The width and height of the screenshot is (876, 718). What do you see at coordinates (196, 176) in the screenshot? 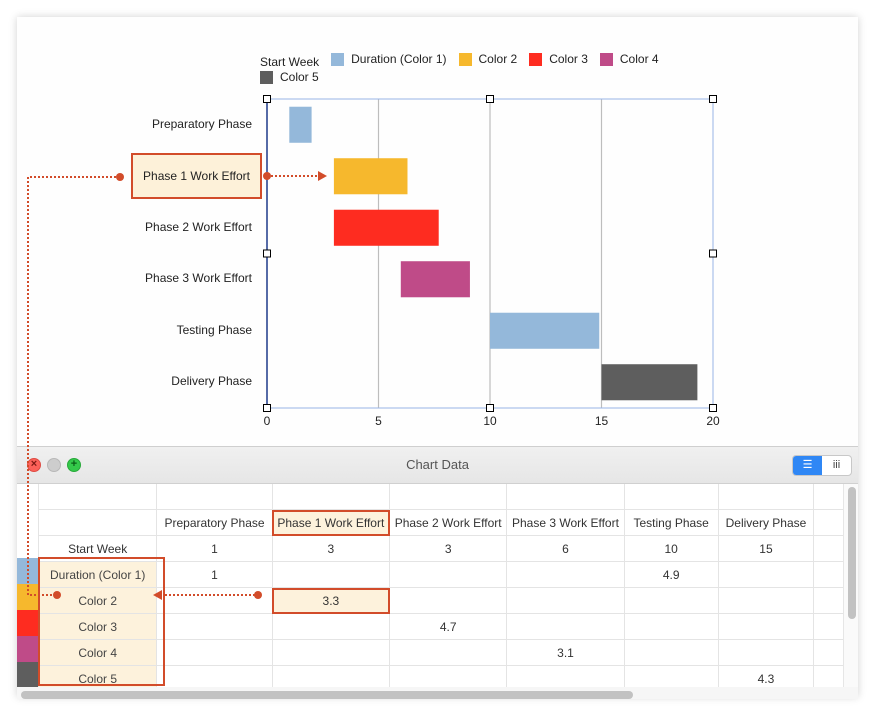
I see `category-label: Phase 1 Work Effort` at bounding box center [196, 176].